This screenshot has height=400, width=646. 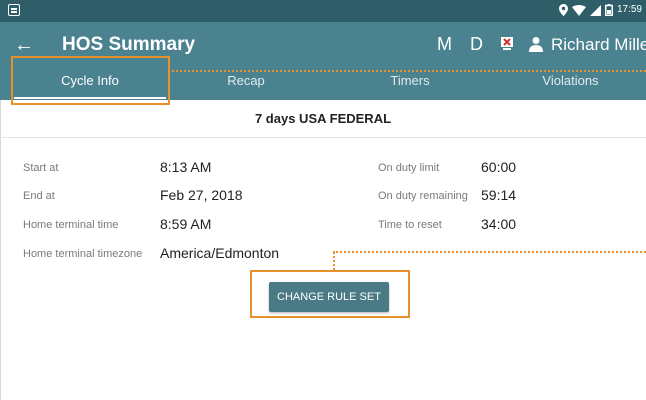 I want to click on page-title: HOS Summary, so click(x=129, y=44).